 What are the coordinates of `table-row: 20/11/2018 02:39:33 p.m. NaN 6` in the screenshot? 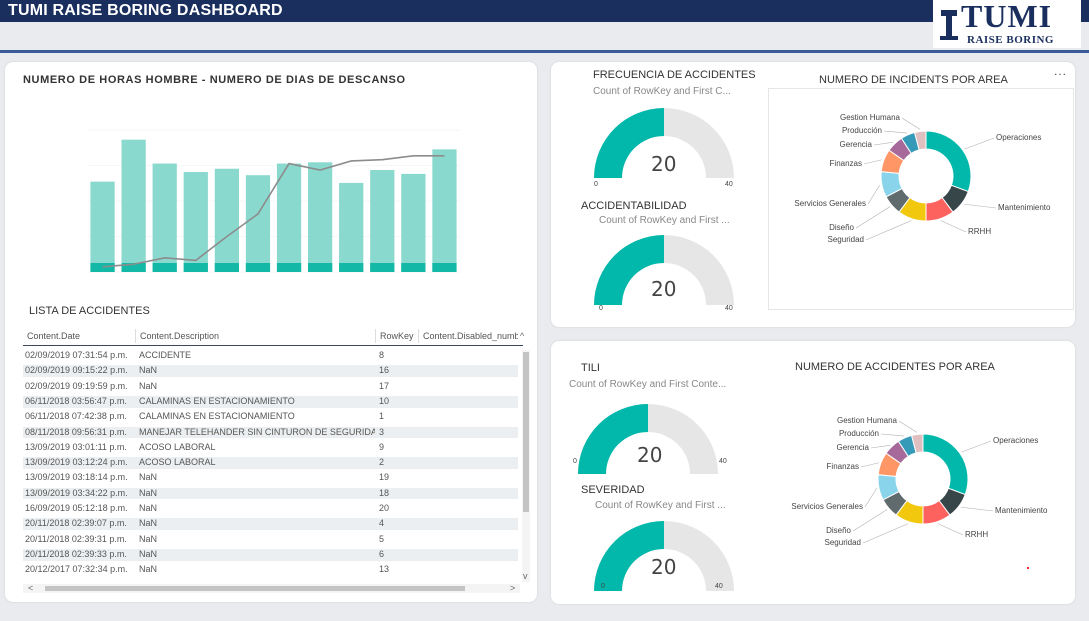 It's located at (270, 554).